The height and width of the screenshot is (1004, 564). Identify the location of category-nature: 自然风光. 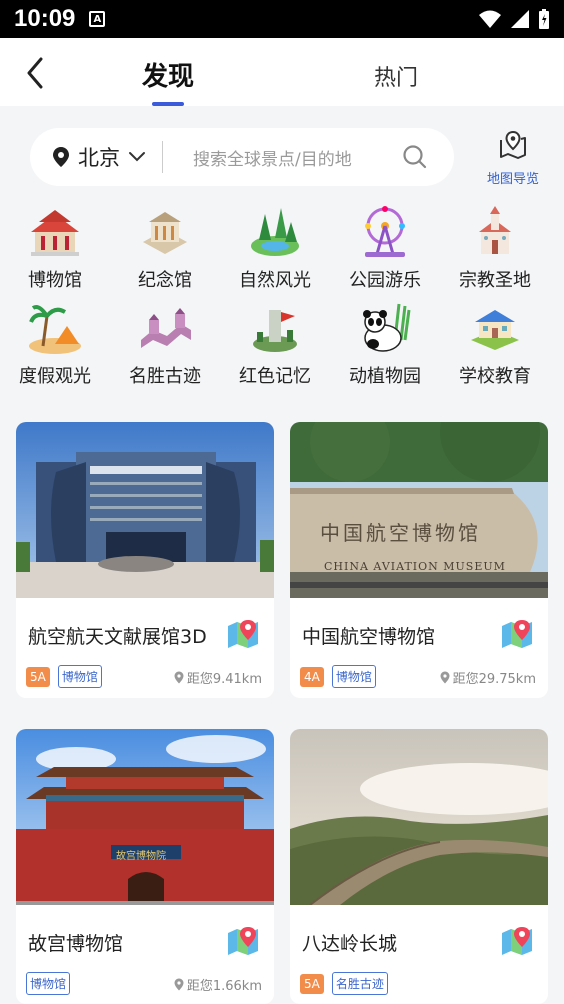
(275, 248).